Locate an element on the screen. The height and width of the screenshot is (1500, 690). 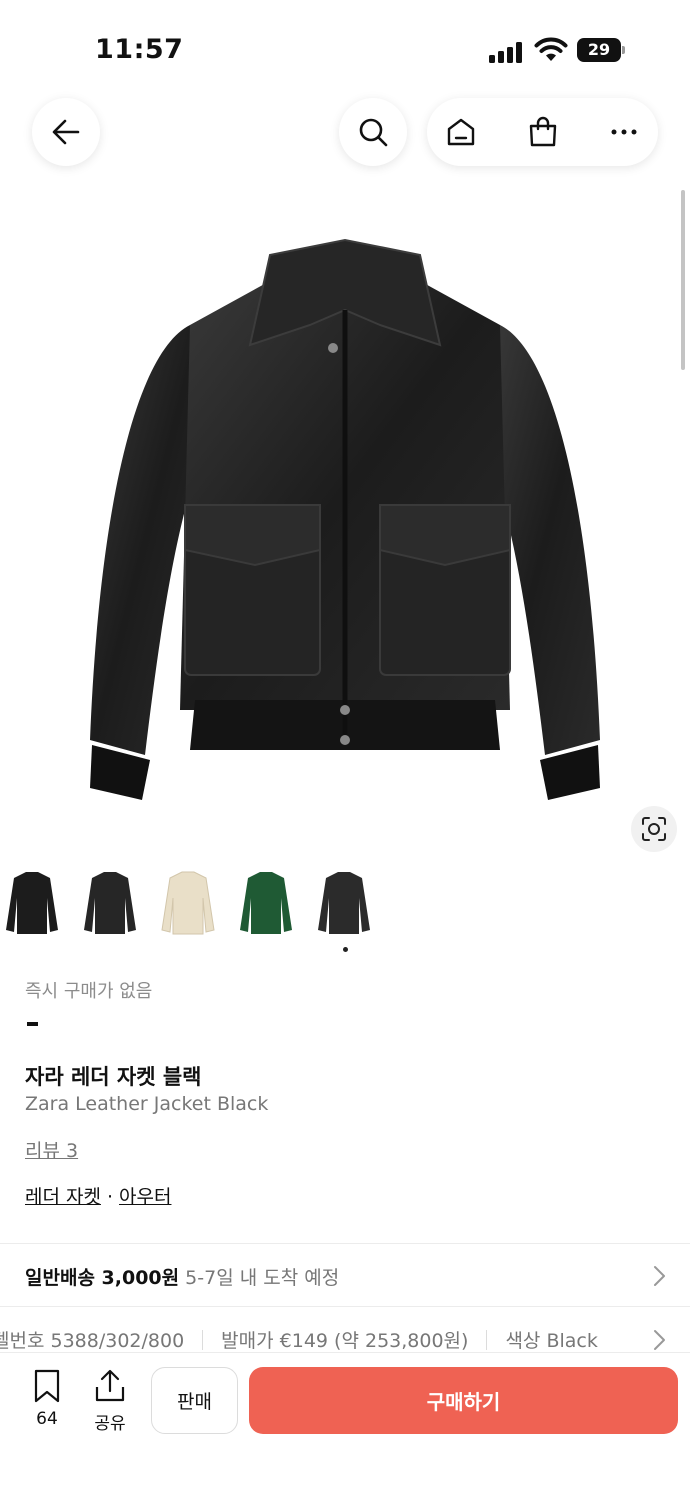
cart-button is located at coordinates (543, 132).